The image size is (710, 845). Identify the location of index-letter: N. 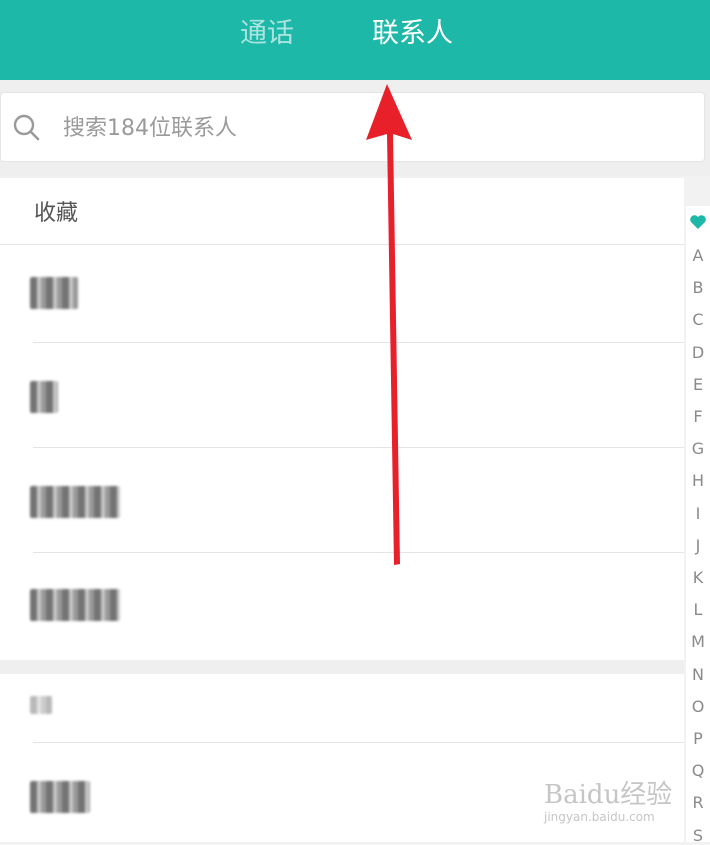
(698, 674).